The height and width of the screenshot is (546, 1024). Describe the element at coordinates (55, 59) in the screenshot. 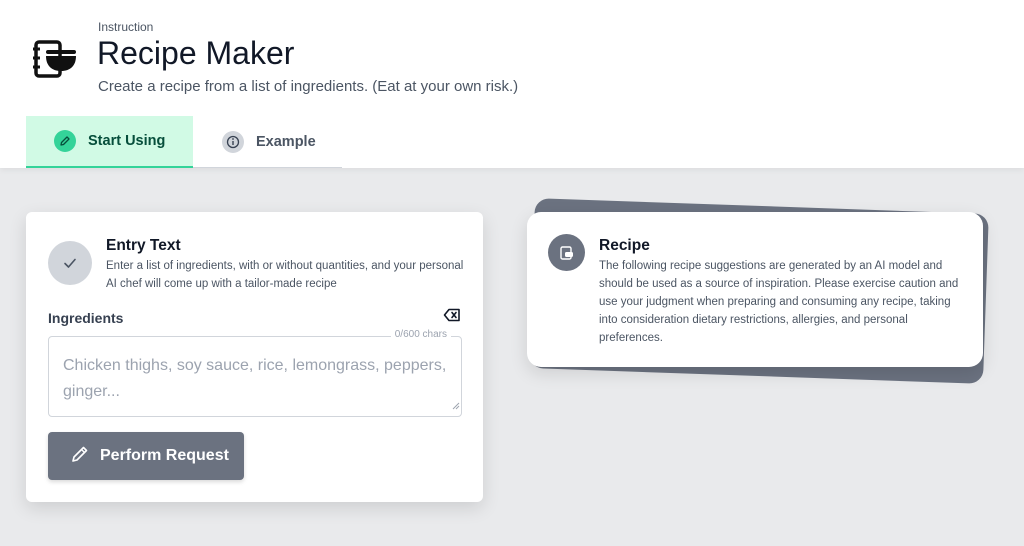

I see `bowl-book-icon` at that location.